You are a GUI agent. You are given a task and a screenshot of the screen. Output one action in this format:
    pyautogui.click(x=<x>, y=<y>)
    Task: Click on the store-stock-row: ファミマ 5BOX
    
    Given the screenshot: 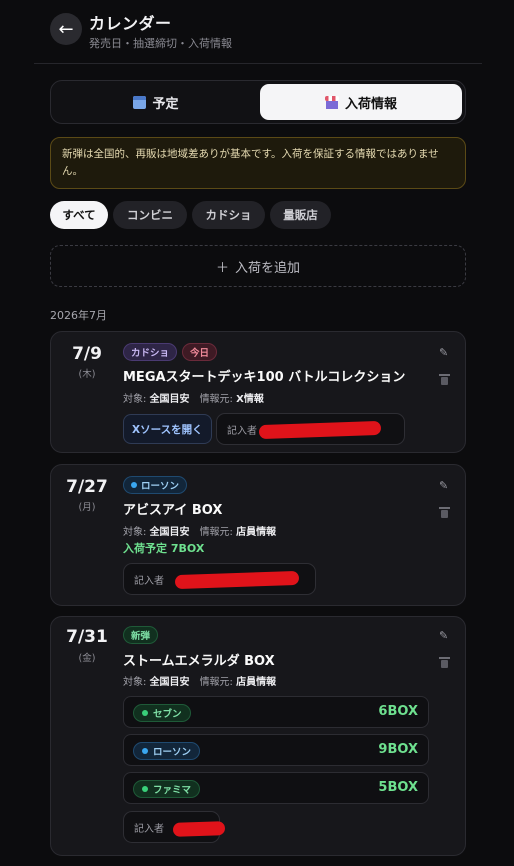 What is the action you would take?
    pyautogui.click(x=276, y=788)
    